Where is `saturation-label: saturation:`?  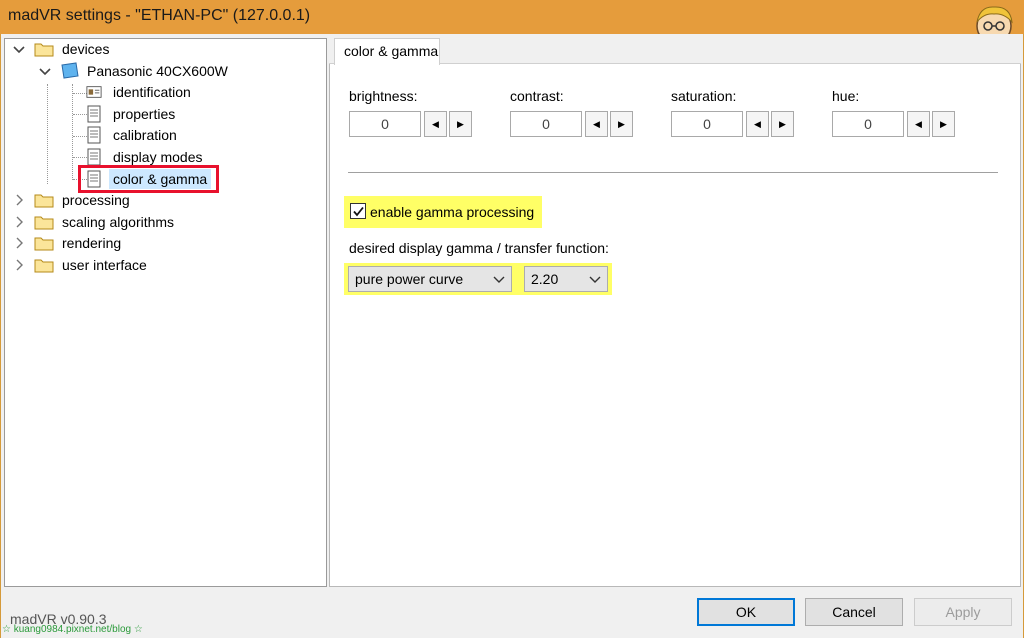
saturation-label: saturation: is located at coordinates (704, 96).